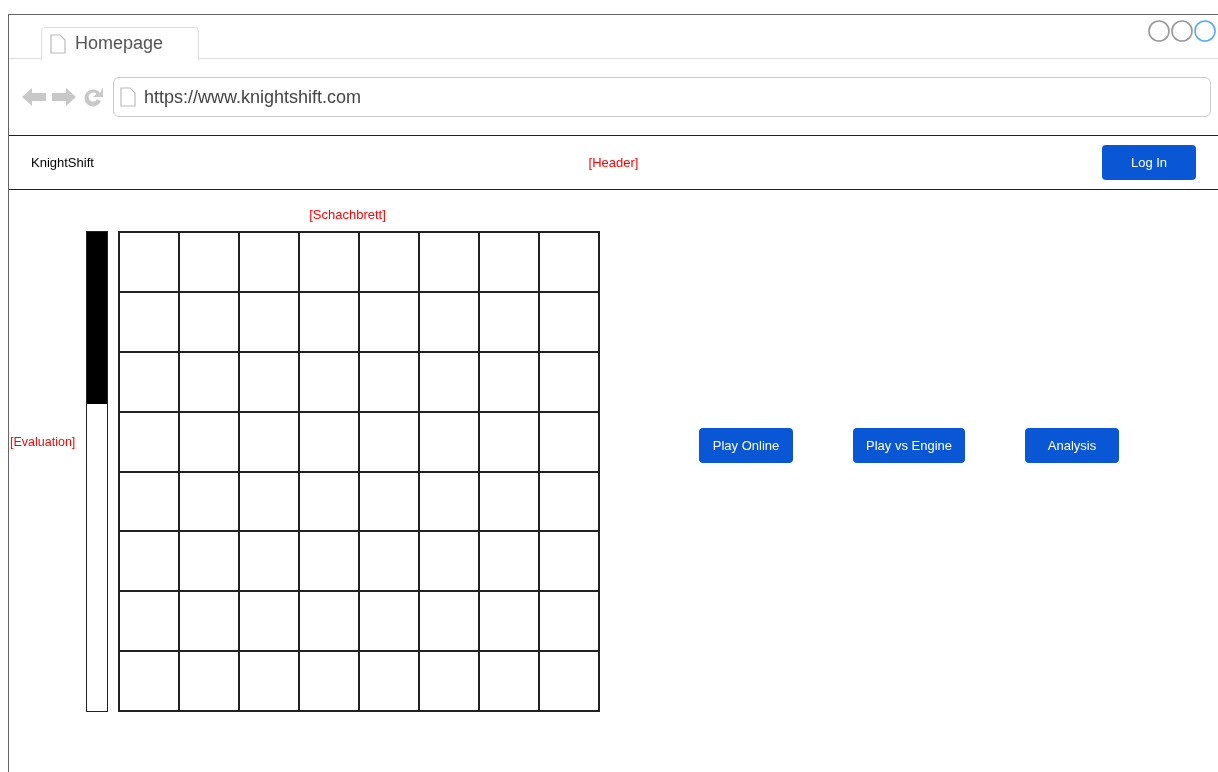 This screenshot has height=772, width=1218. Describe the element at coordinates (1149, 162) in the screenshot. I see `login-button: Log In` at that location.